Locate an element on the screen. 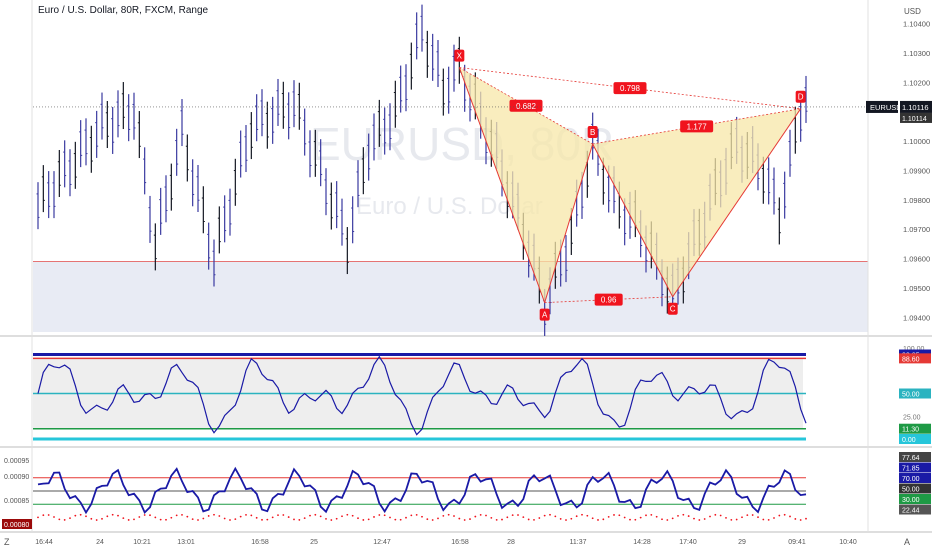 The width and height of the screenshot is (932, 555). osc-axis-label: 25.00 is located at coordinates (912, 417).